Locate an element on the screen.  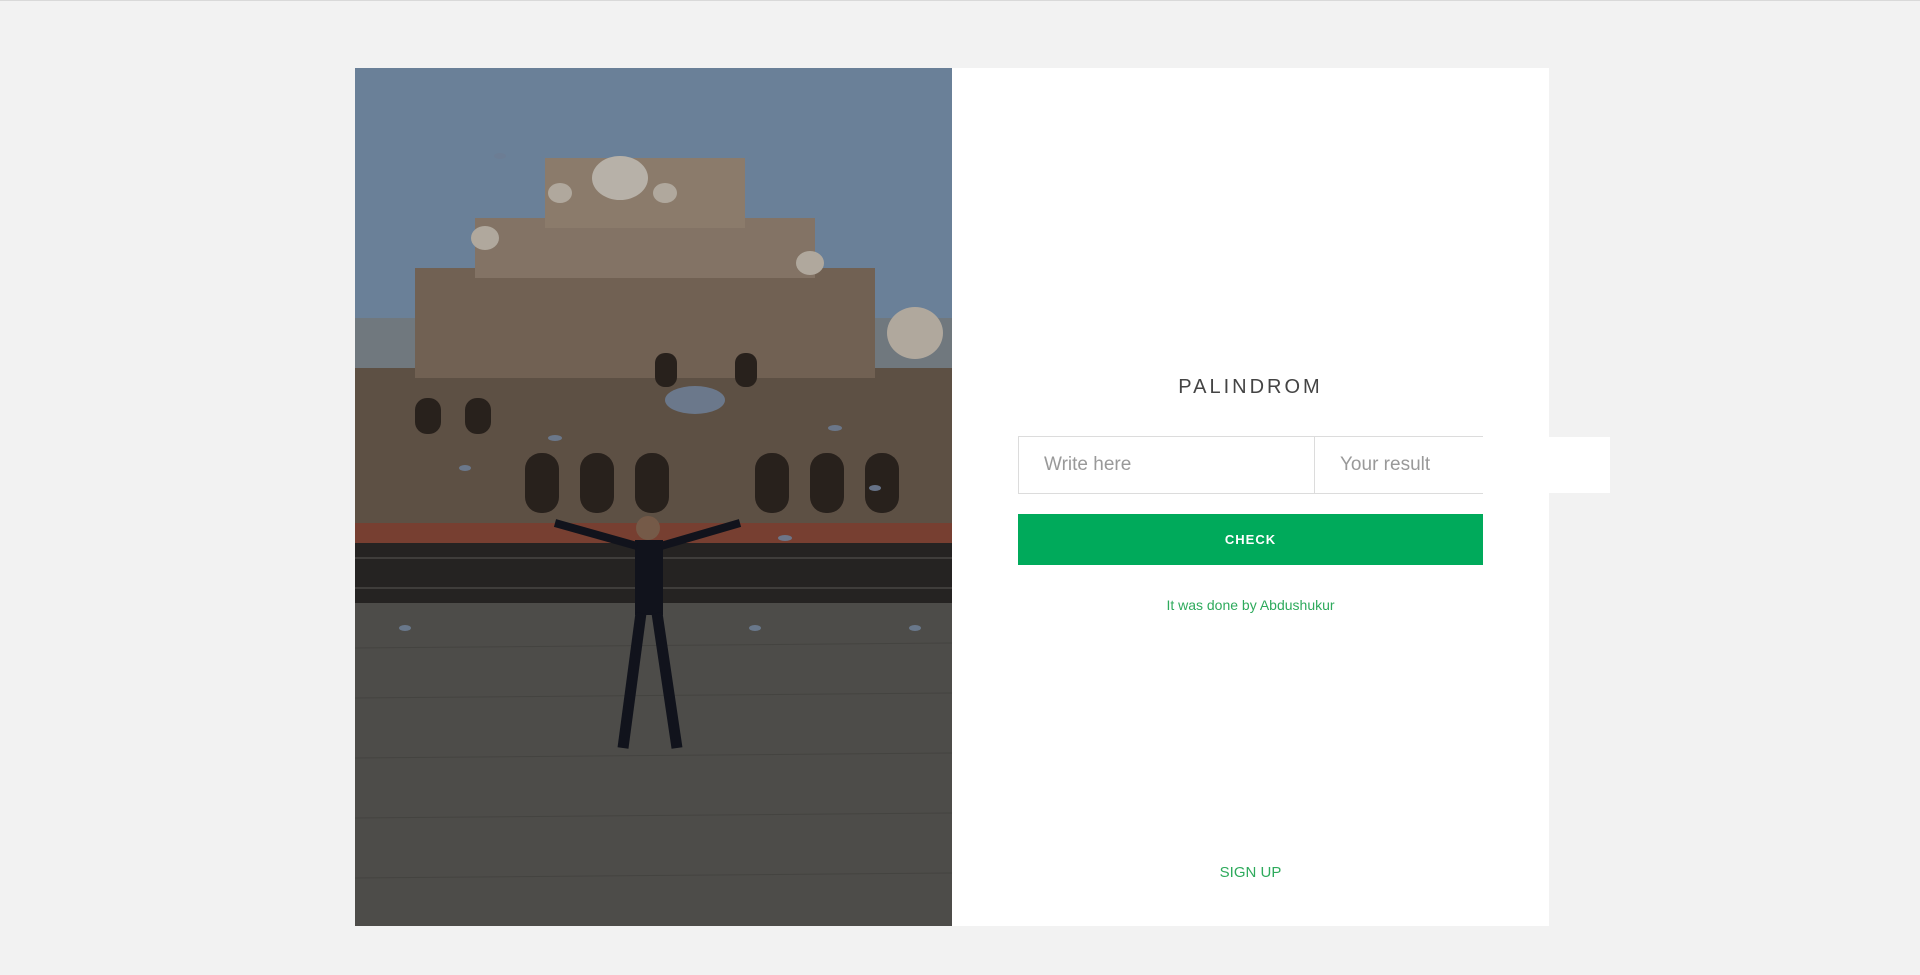
page-title: PALINDROM is located at coordinates (1250, 387).